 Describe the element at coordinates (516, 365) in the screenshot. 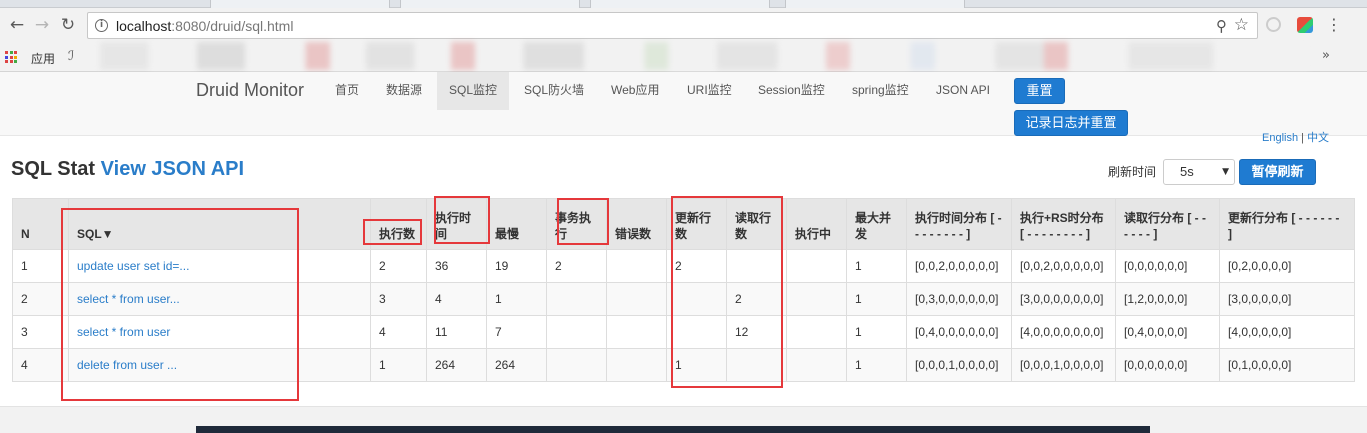

I see `cell-slowest: 264` at that location.